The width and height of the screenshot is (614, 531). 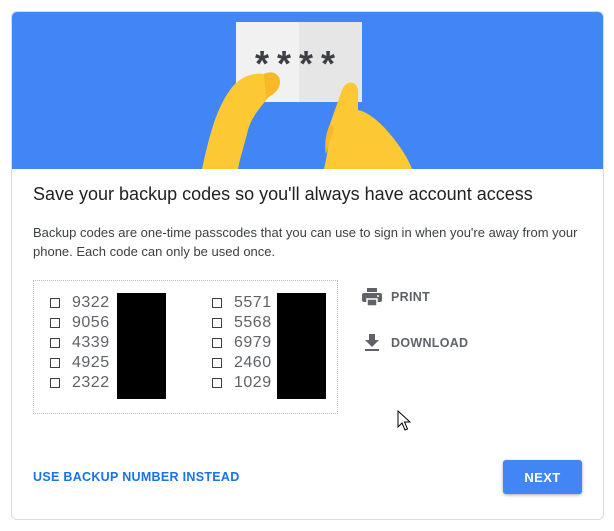 What do you see at coordinates (253, 382) in the screenshot?
I see `code-value: 1029` at bounding box center [253, 382].